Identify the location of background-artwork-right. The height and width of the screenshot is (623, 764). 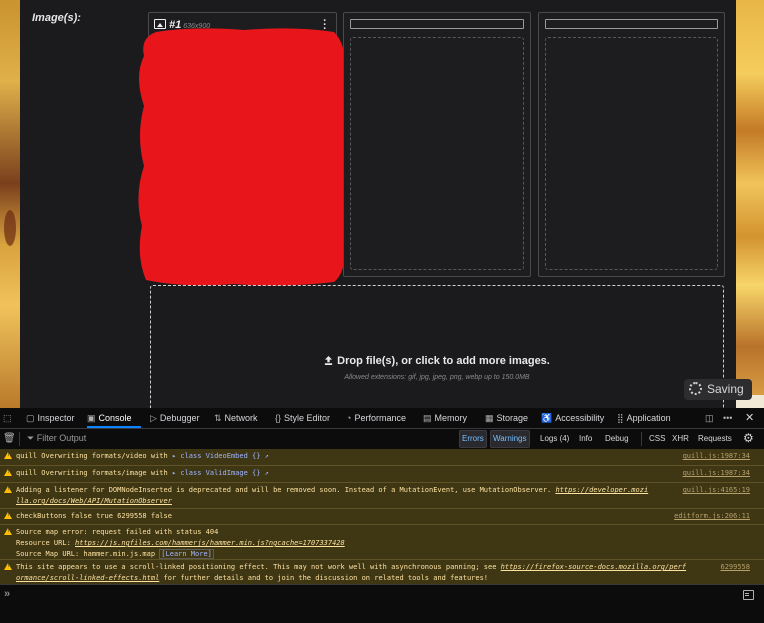
(750, 204).